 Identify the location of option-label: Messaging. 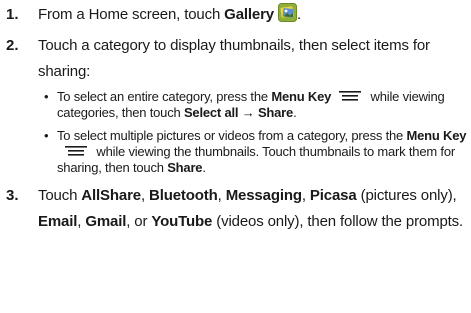
(263, 195).